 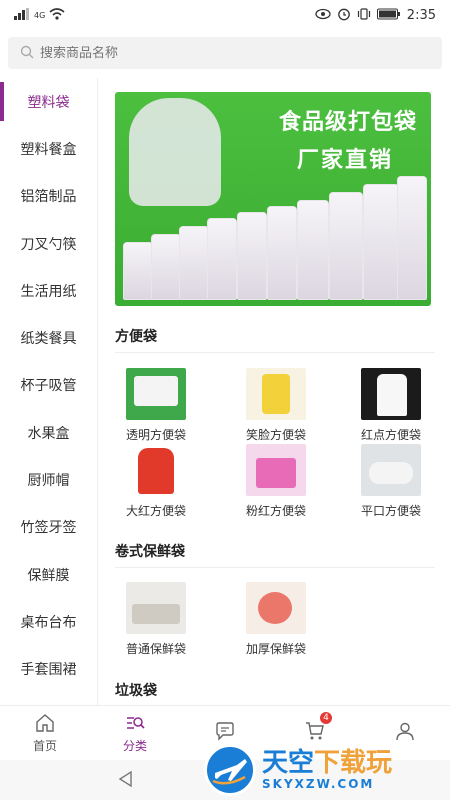 I want to click on nav-home: 首页, so click(x=45, y=733).